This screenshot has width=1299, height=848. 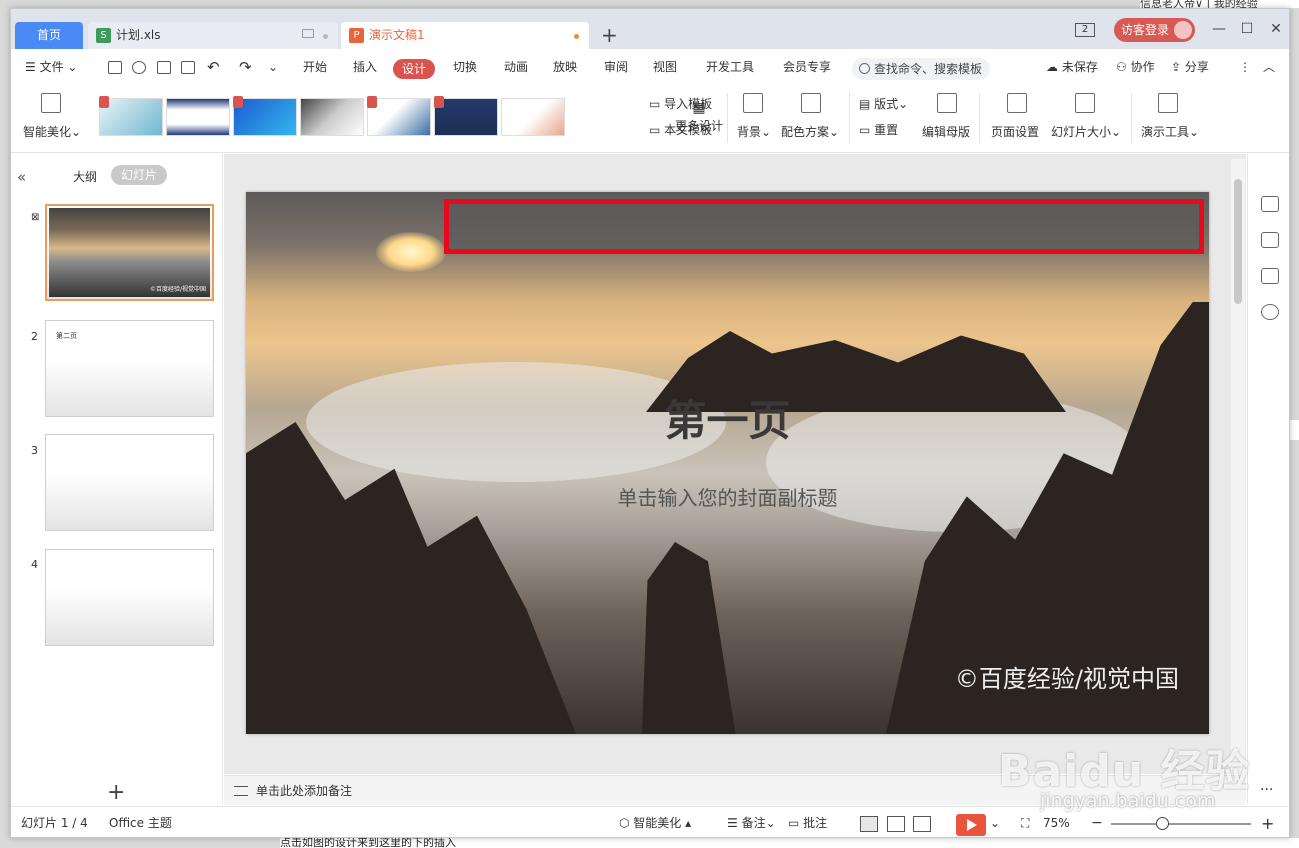 What do you see at coordinates (753, 103) in the screenshot?
I see `background-icon` at bounding box center [753, 103].